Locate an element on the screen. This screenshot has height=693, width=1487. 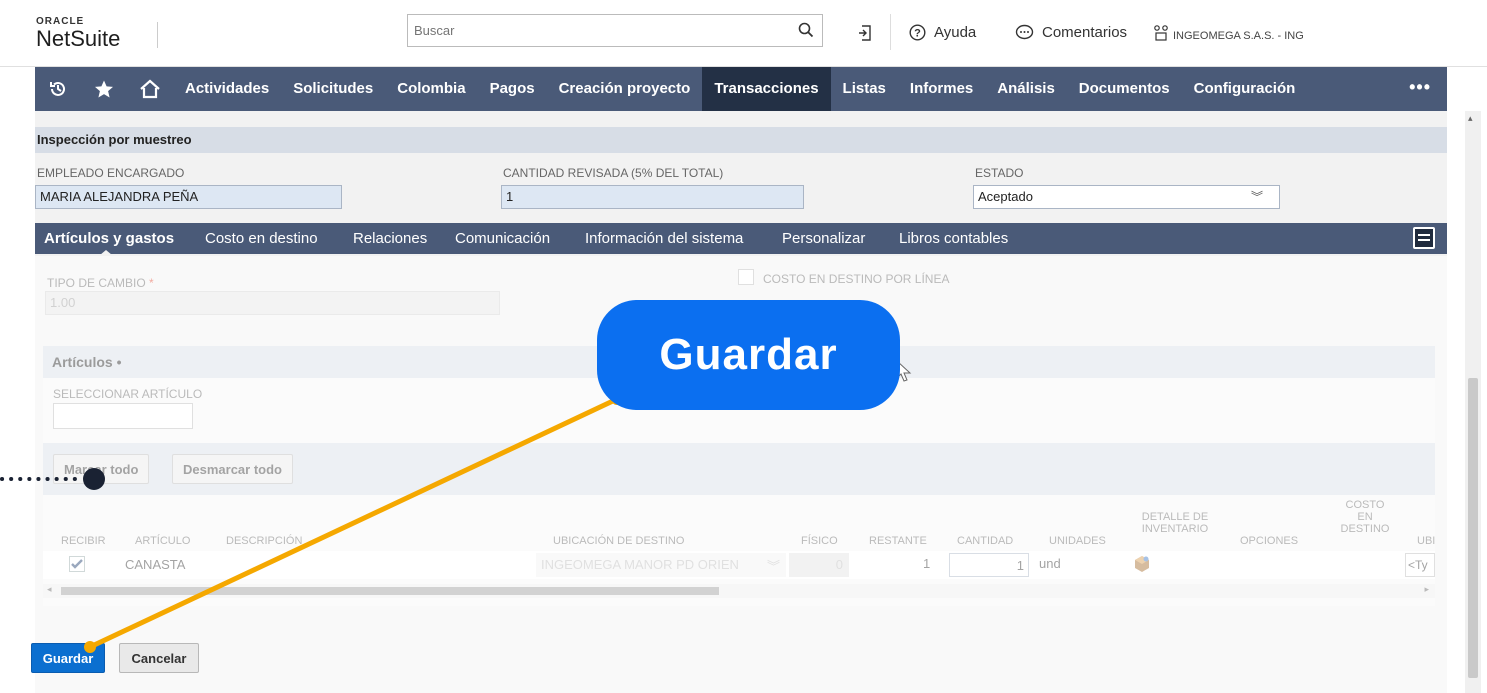
exchange-rate-label: TIPO DE CAMBIO * is located at coordinates (100, 283).